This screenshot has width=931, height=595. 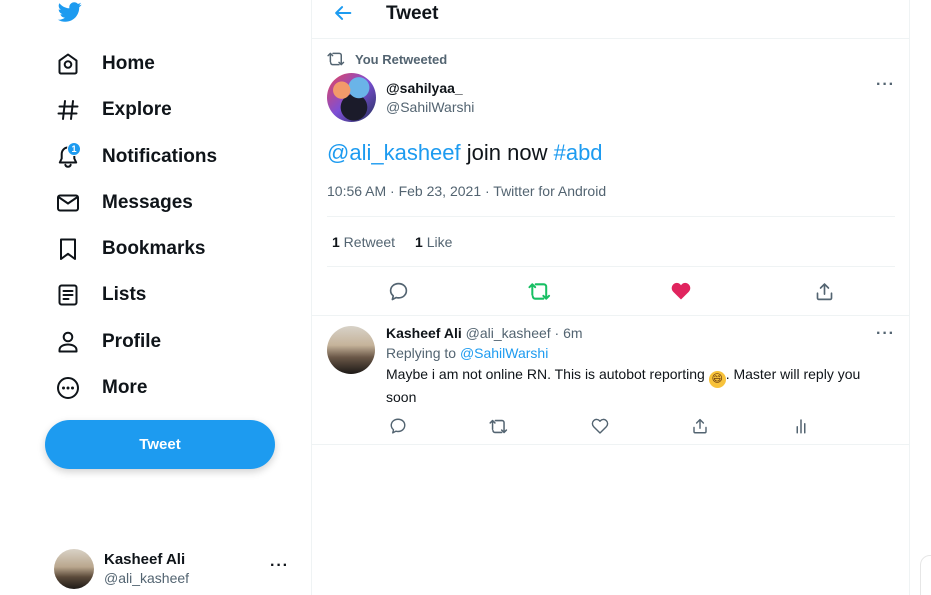 What do you see at coordinates (522, 333) in the screenshot?
I see `reply-author-handle-time: @ali_kasheef · 6m` at bounding box center [522, 333].